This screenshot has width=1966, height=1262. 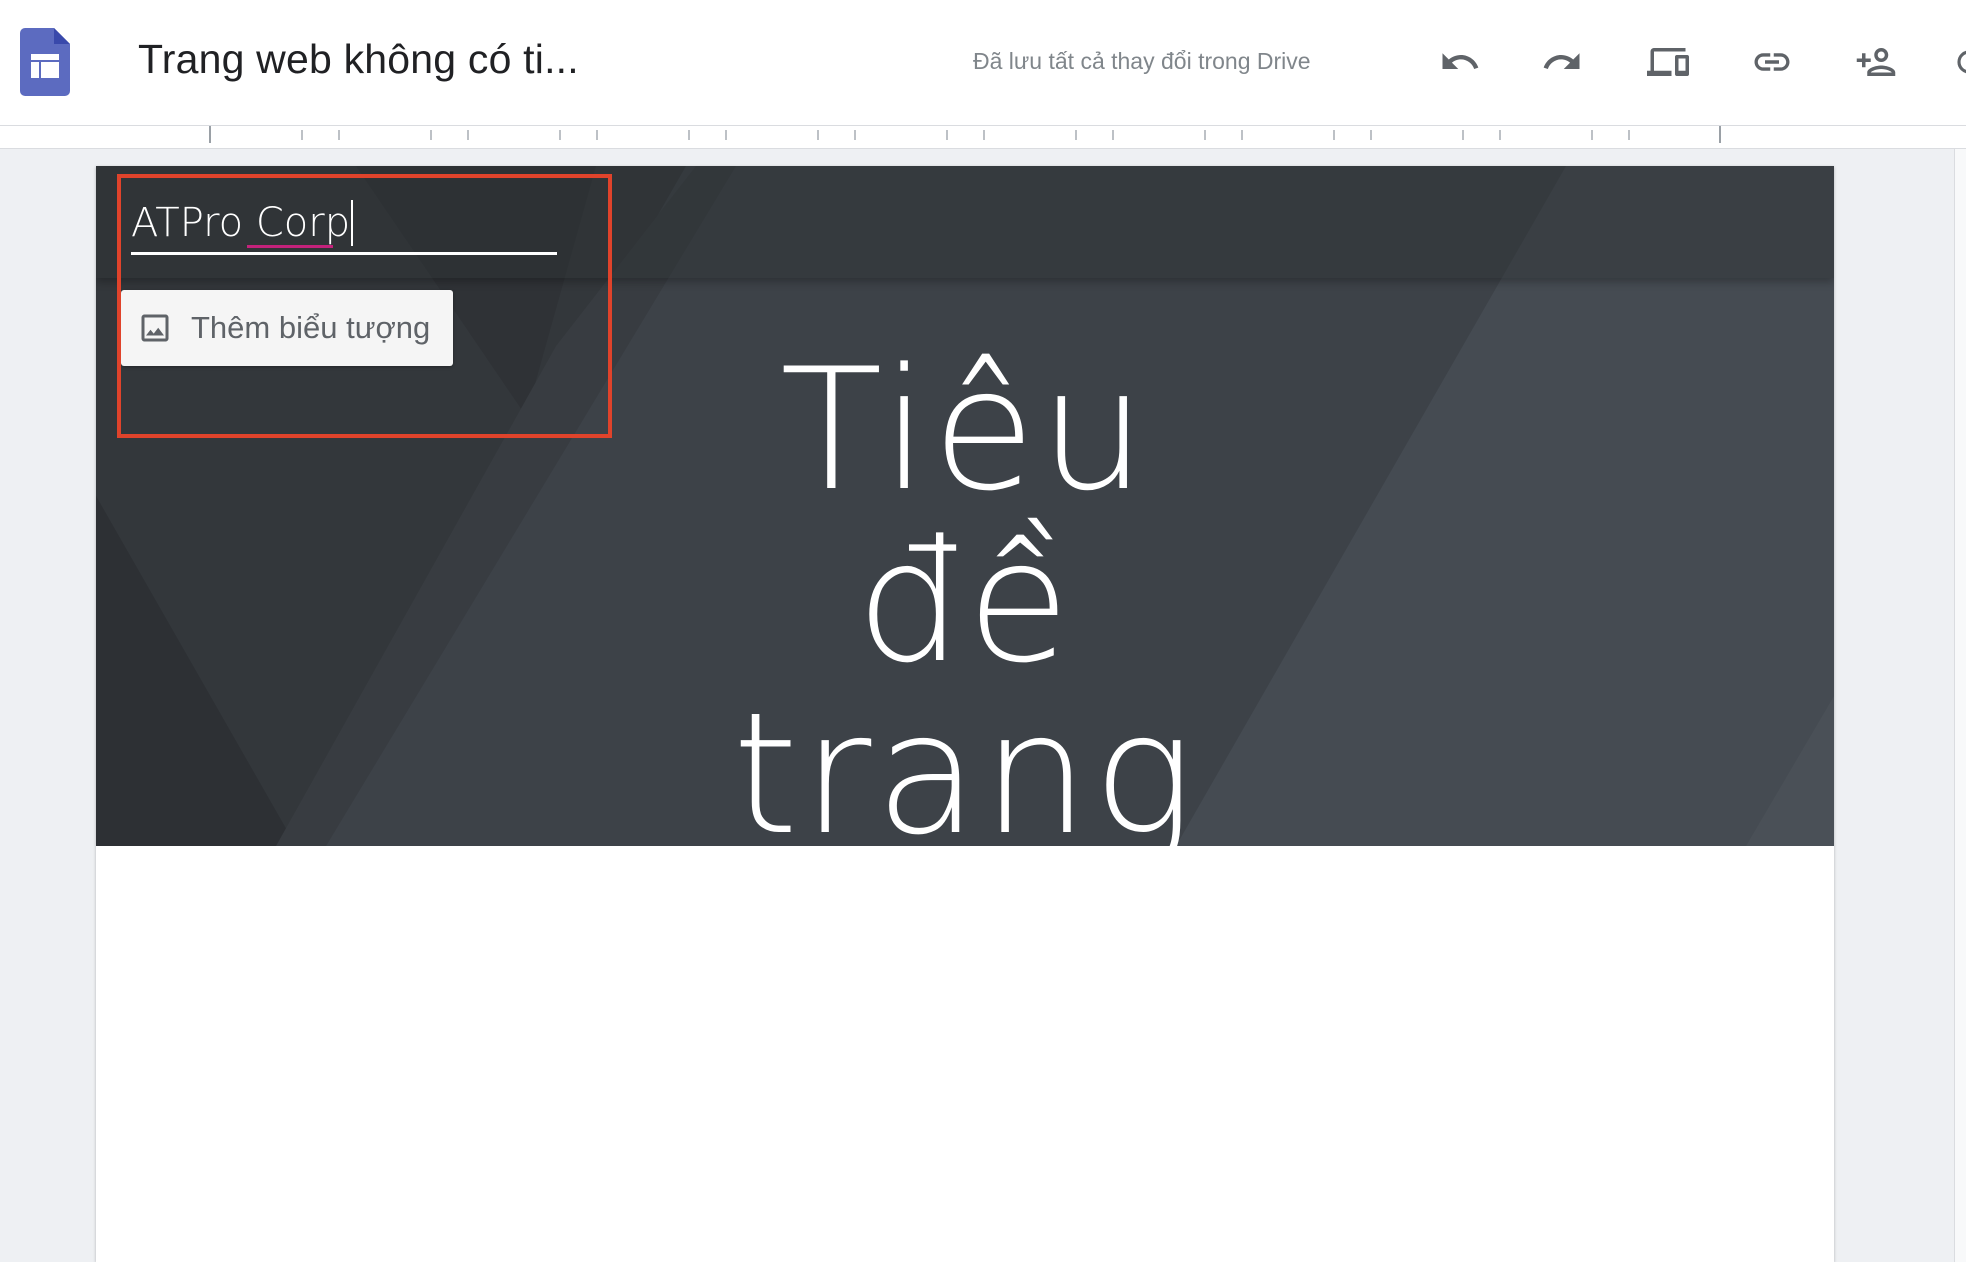 I want to click on vertical-scrollbar, so click(x=1960, y=705).